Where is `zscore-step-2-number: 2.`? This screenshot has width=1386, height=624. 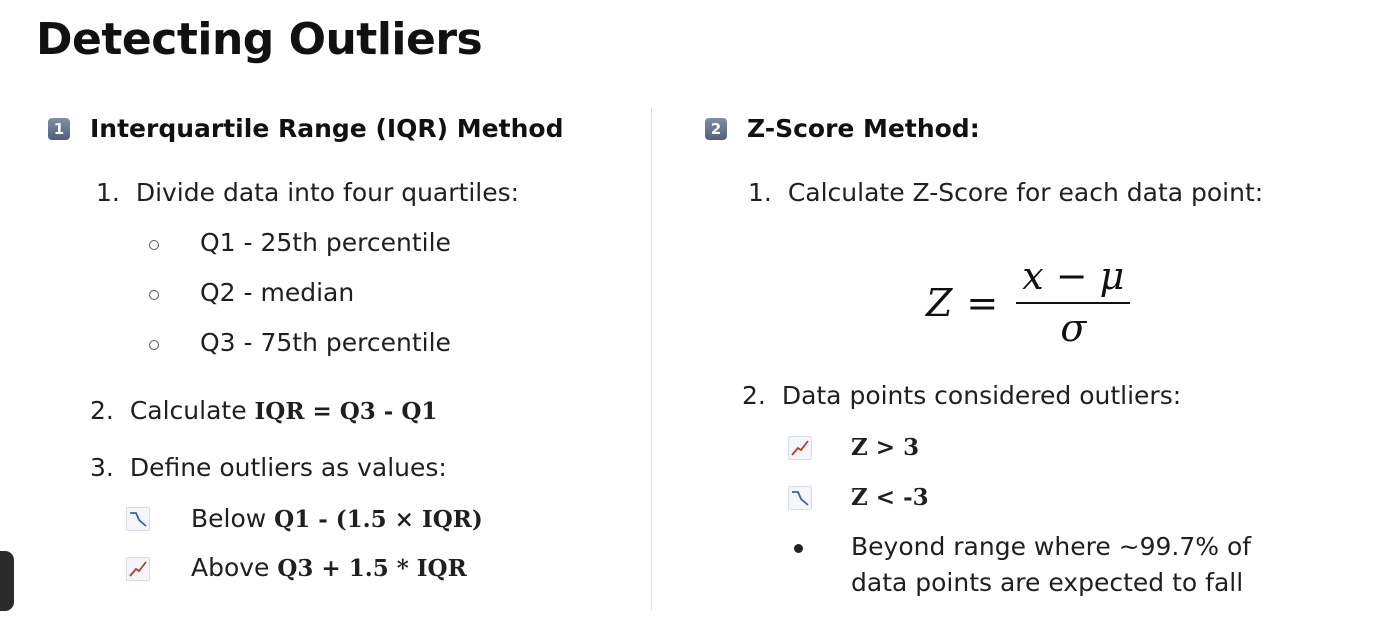
zscore-step-2-number: 2. is located at coordinates (754, 395).